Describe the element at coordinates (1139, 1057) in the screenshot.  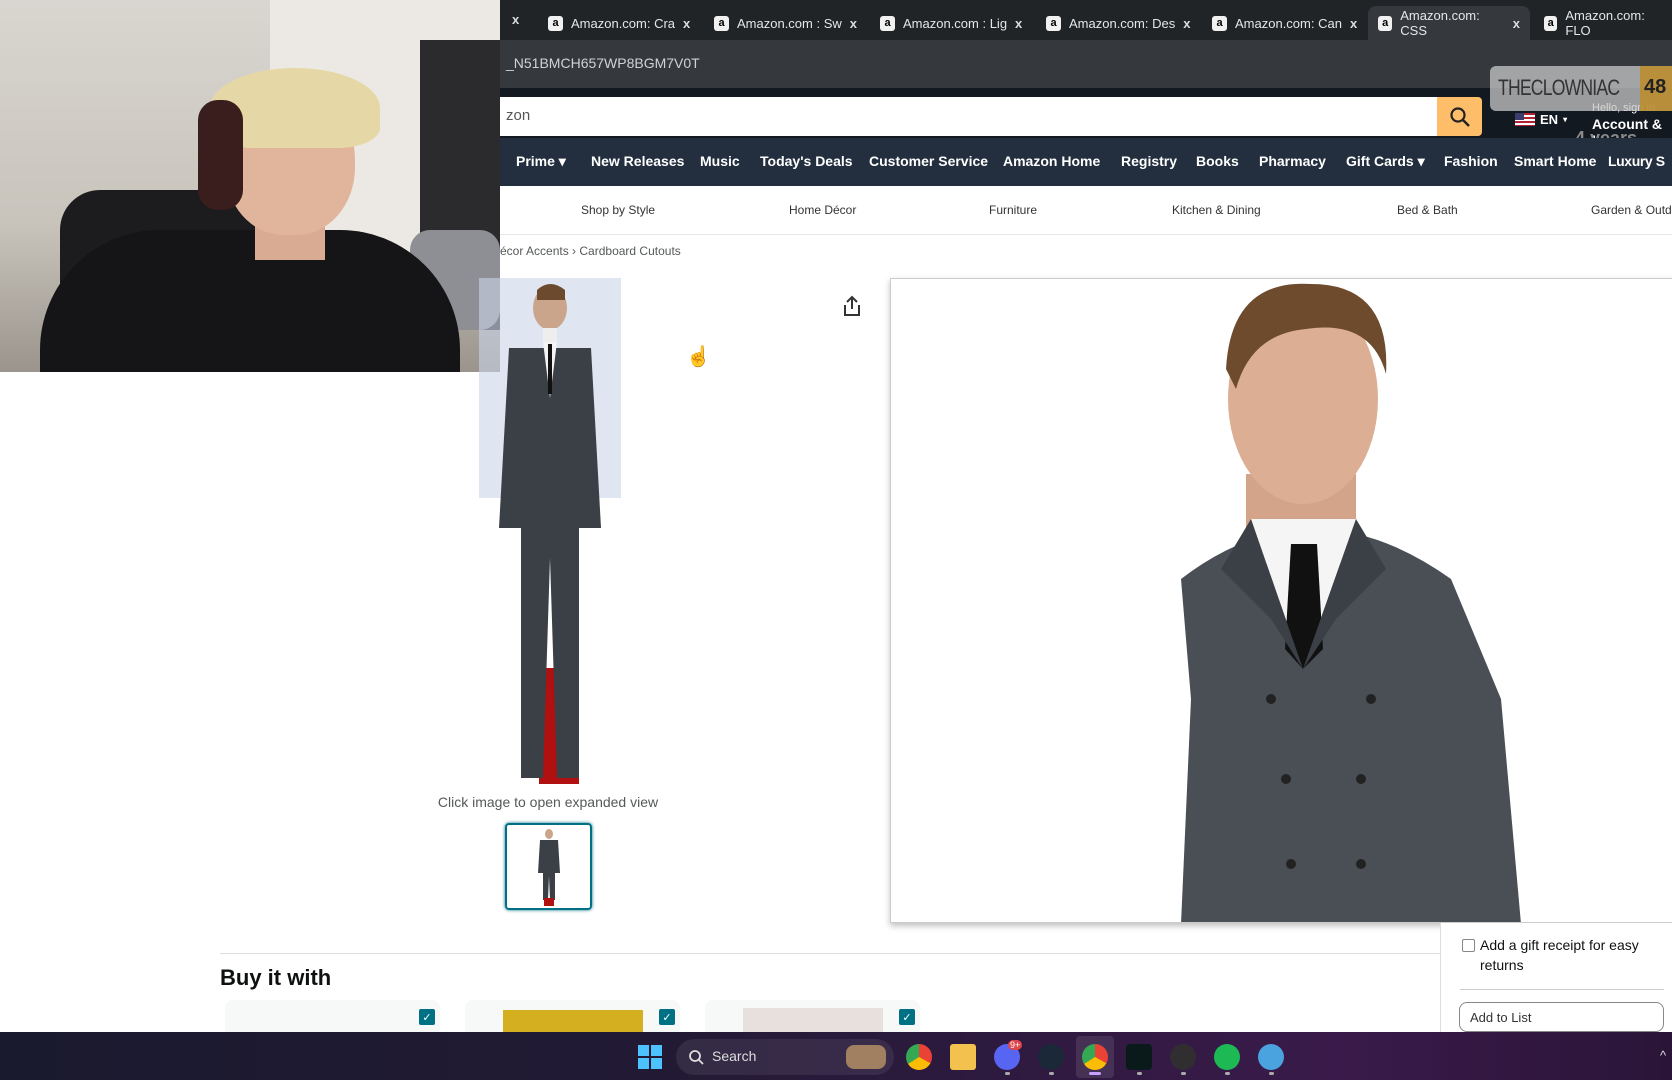
I see `wave-app-icon` at that location.